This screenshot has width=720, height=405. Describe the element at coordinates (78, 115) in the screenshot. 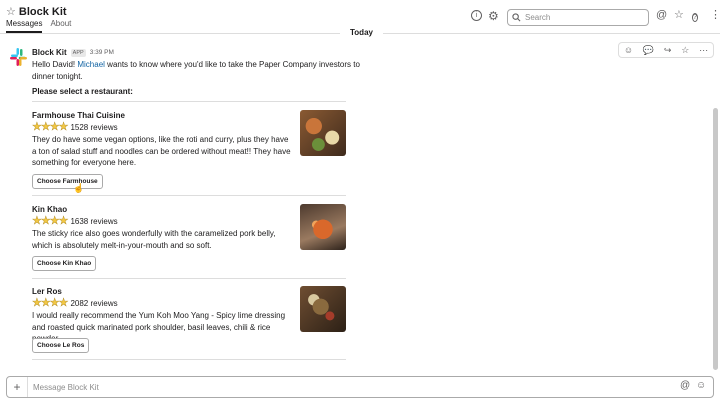

I see `restaurant-name: Farmhouse Thai Cuisine` at that location.